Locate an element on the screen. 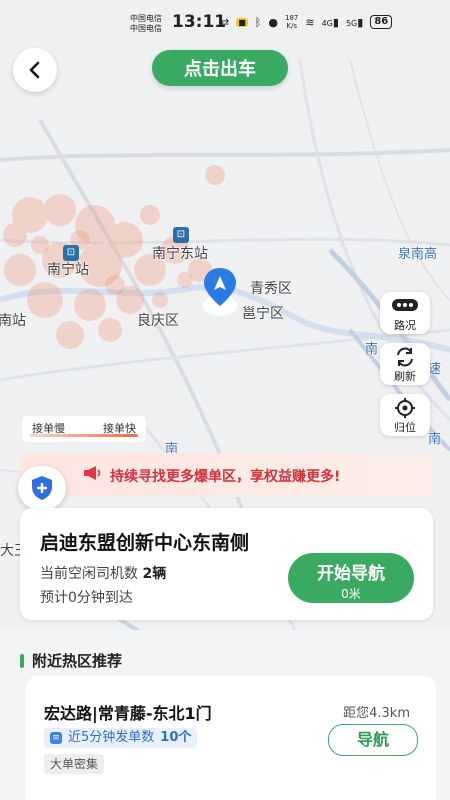 This screenshot has height=800, width=450. heat-legend: 接单慢 接单快 is located at coordinates (84, 429).